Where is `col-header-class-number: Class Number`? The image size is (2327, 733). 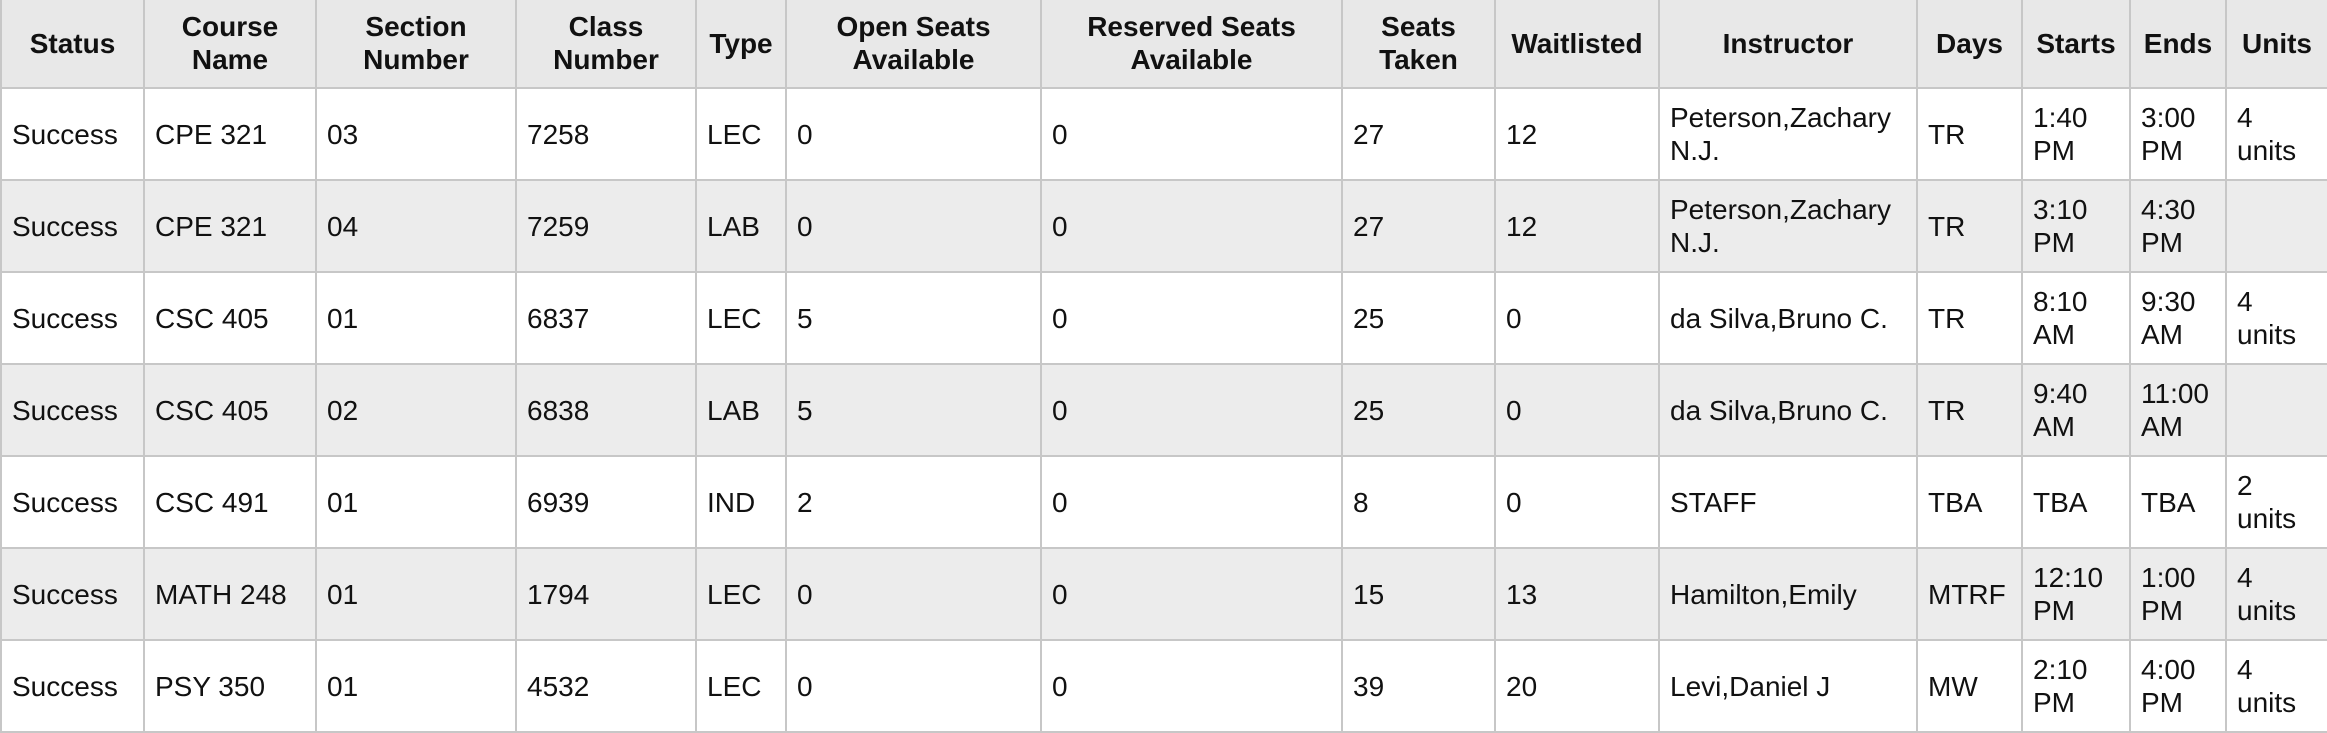 col-header-class-number: Class Number is located at coordinates (606, 44).